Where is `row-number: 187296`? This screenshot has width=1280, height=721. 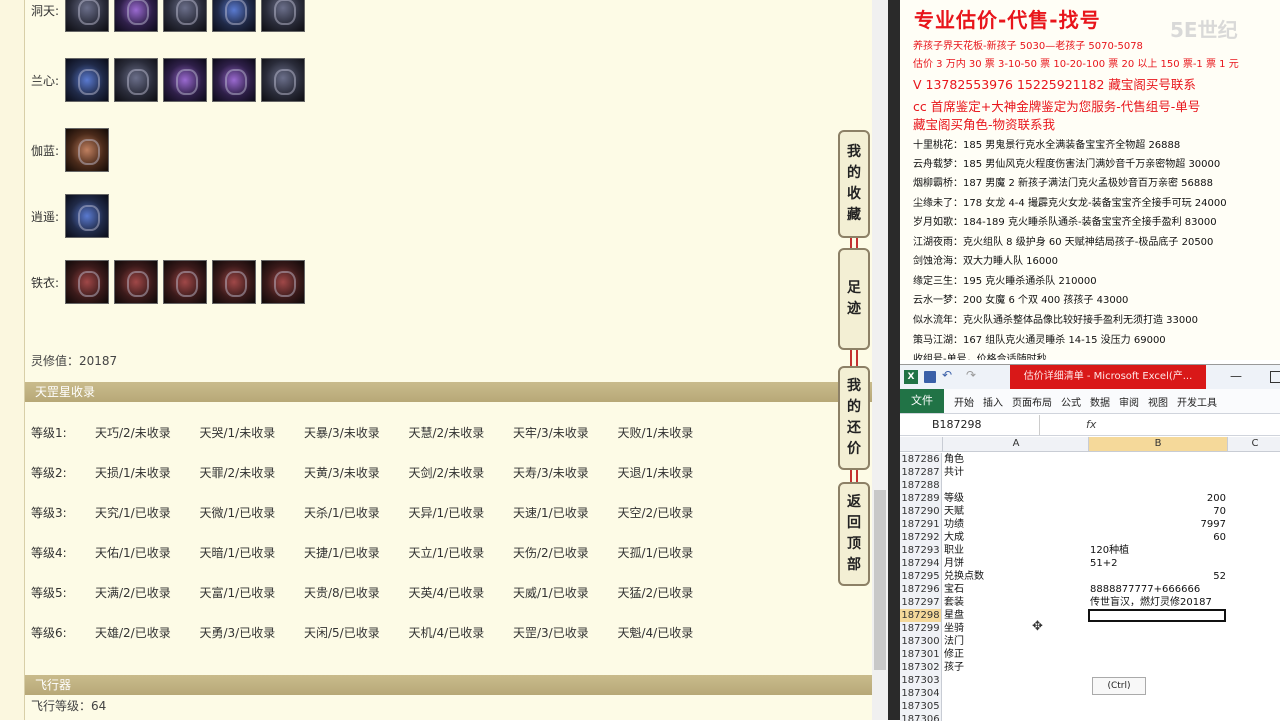
row-number: 187296 is located at coordinates (921, 589).